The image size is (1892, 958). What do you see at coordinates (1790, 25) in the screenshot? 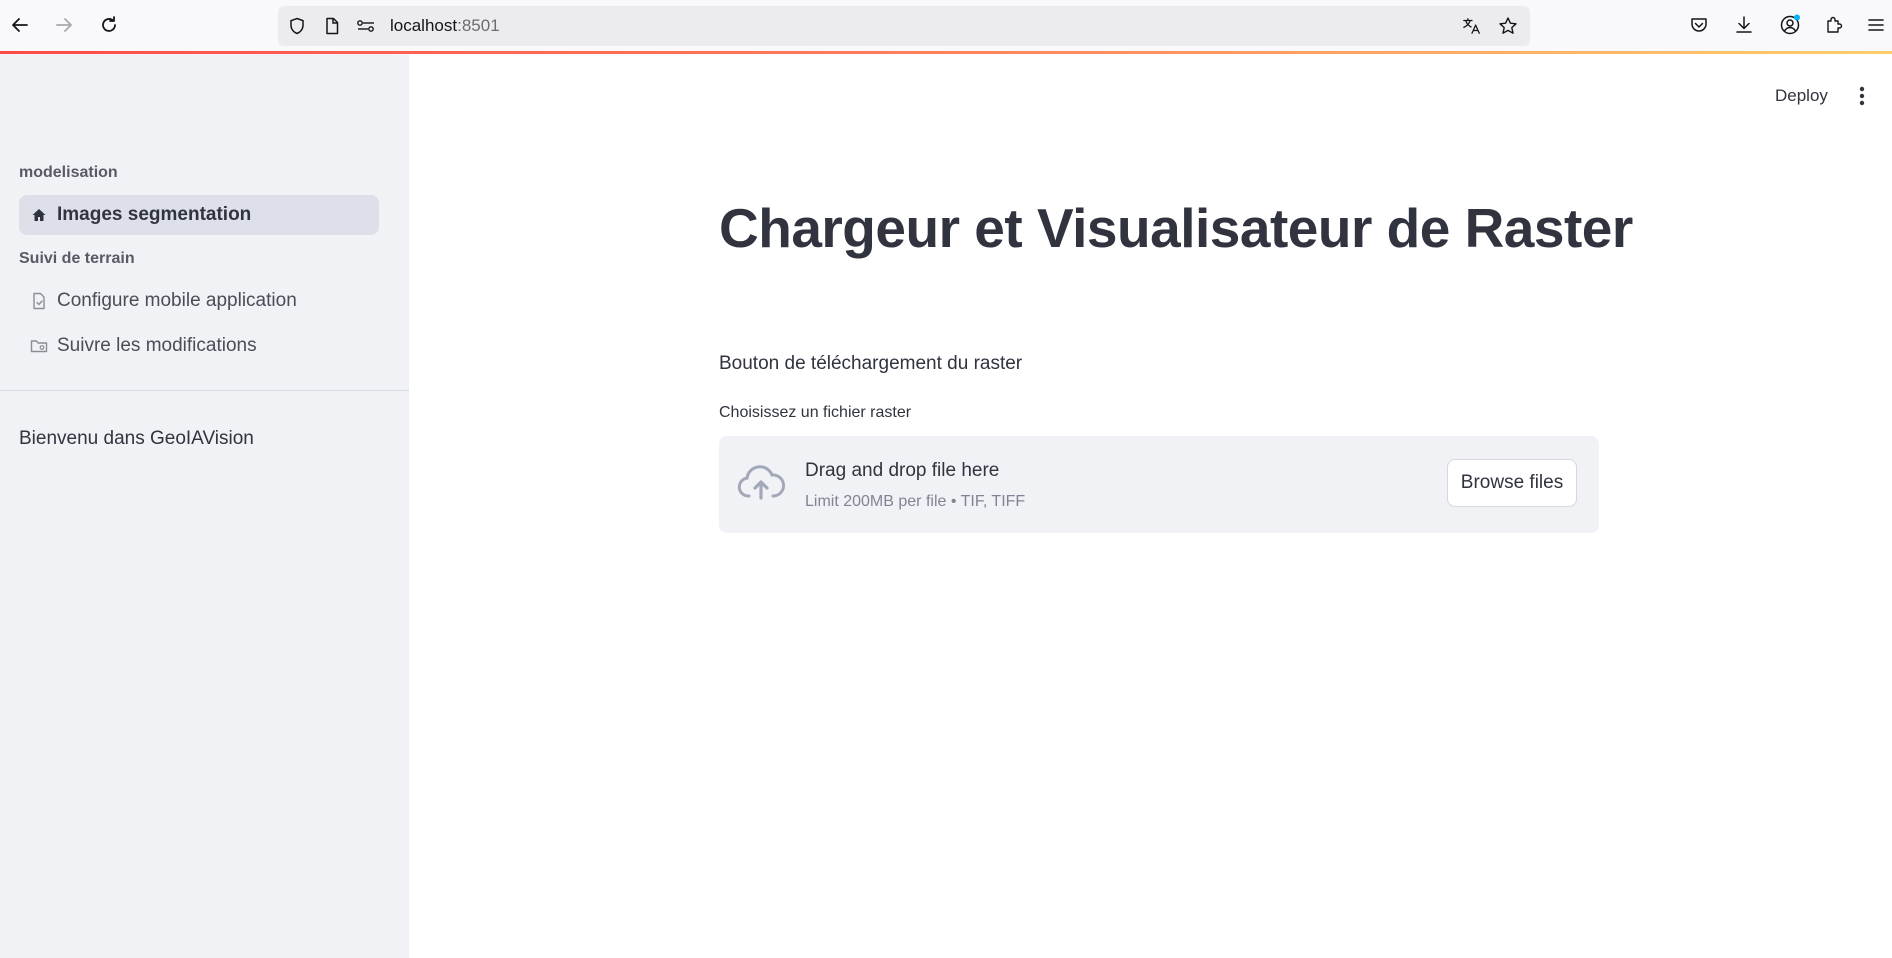
I see `account-icon` at bounding box center [1790, 25].